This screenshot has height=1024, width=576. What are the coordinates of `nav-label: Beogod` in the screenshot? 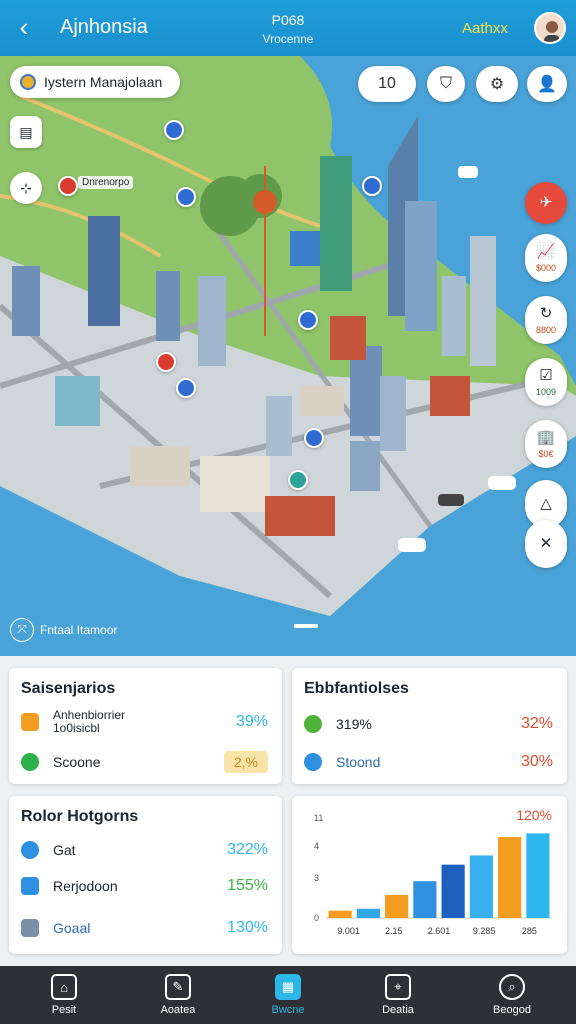 It's located at (512, 1010).